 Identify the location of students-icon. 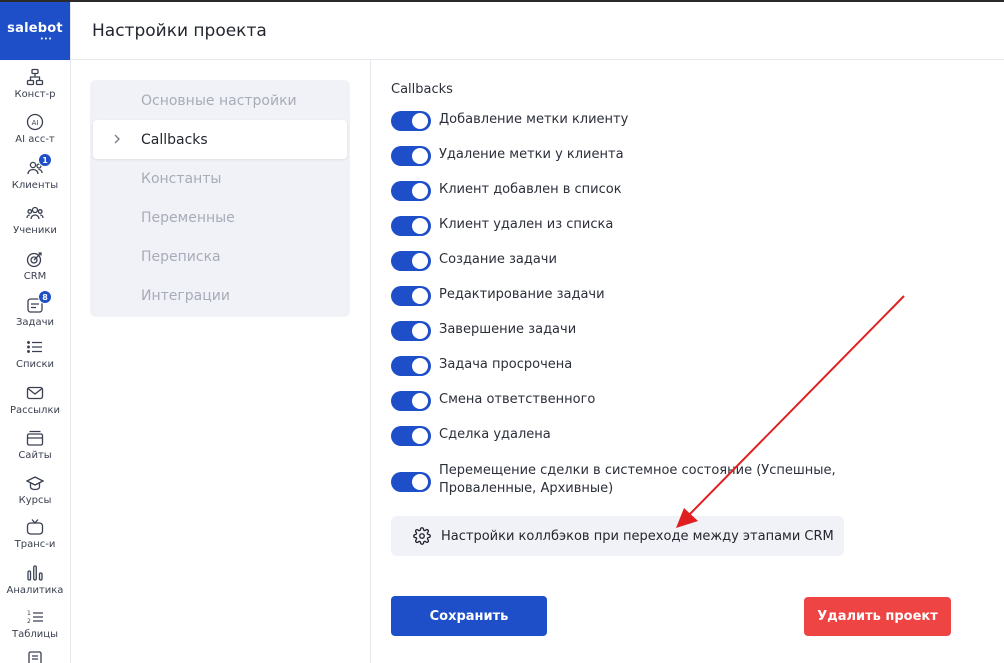
(35, 213).